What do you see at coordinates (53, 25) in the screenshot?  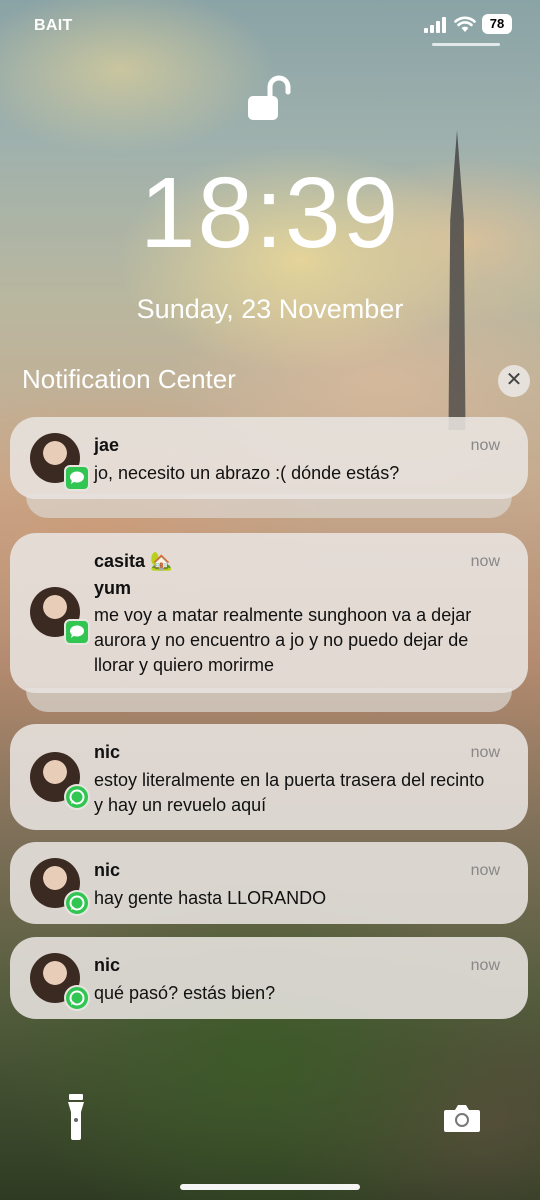 I see `carrier-name: BAIT` at bounding box center [53, 25].